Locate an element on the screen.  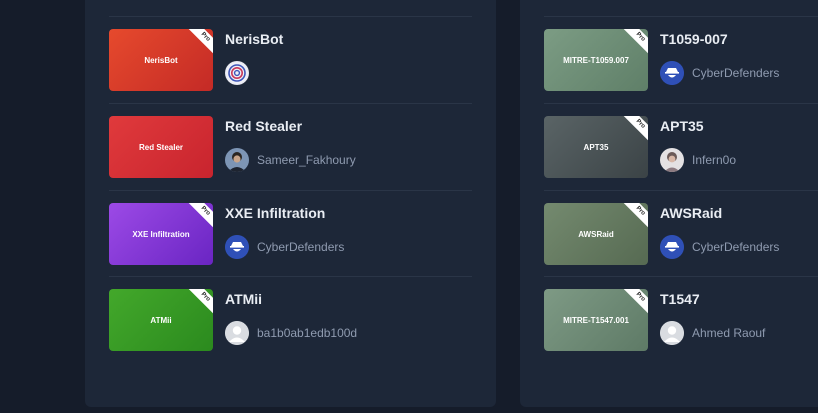
lab-card: AWSRaid Pro AWSRaid CyberDefenders is located at coordinates (681, 234).